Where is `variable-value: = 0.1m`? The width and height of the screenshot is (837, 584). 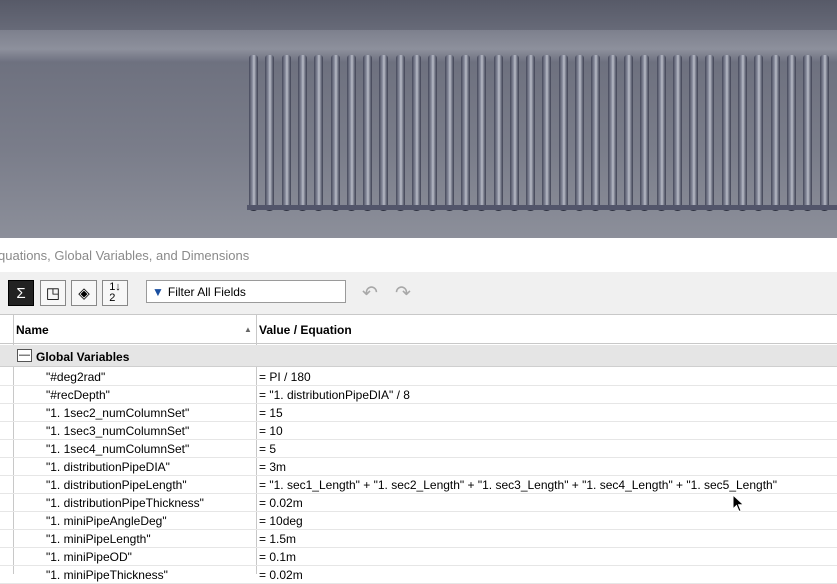 variable-value: = 0.1m is located at coordinates (277, 557).